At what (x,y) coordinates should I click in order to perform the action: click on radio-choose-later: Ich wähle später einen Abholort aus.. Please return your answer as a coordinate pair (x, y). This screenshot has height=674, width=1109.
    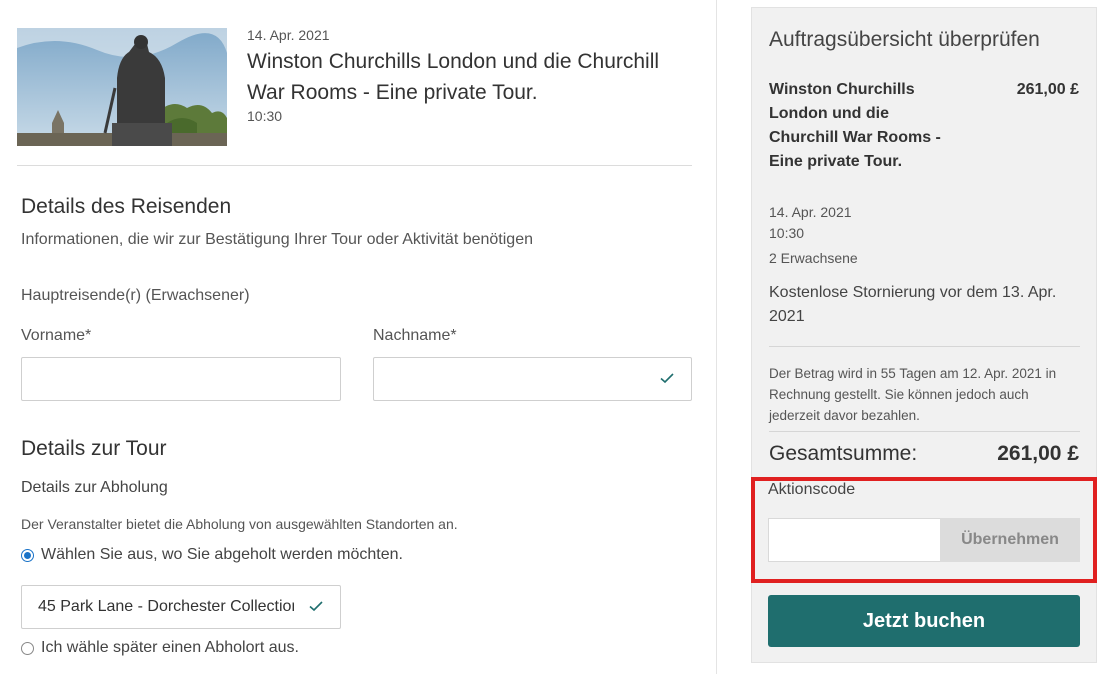
    Looking at the image, I should click on (160, 648).